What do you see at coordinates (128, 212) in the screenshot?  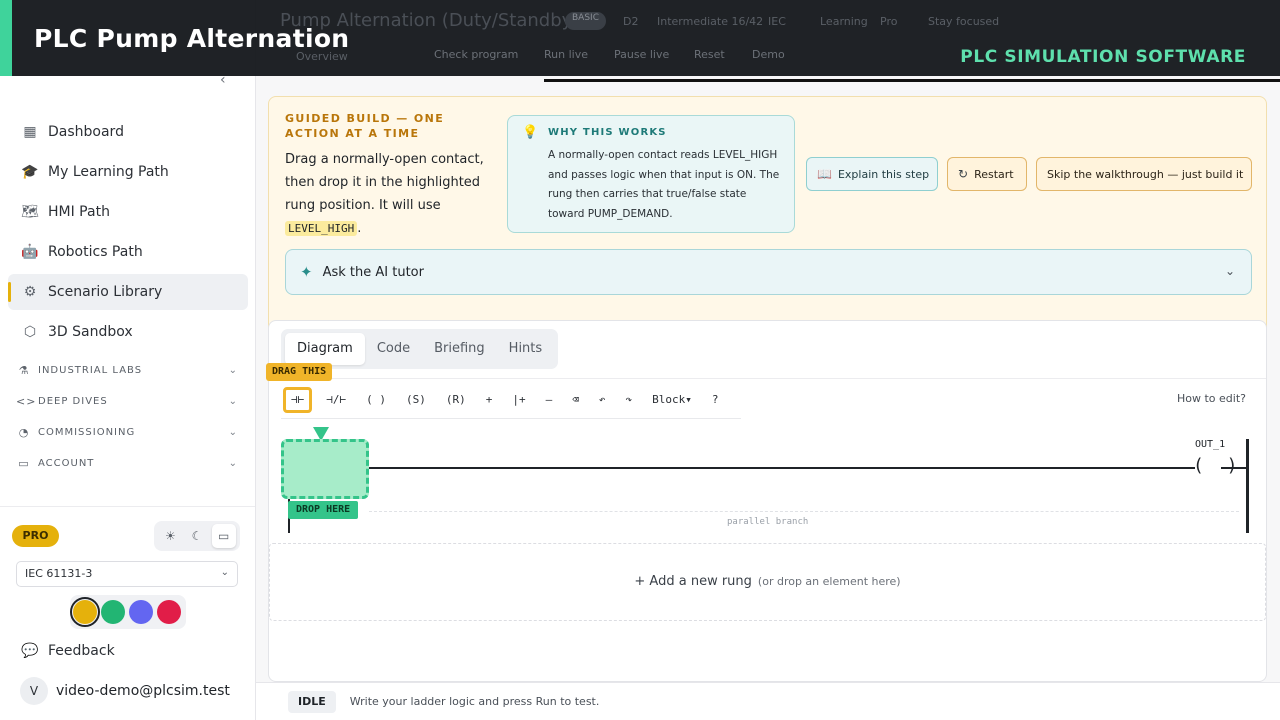 I see `sidebar-item-hmi-path: 🗺 HMI Path` at bounding box center [128, 212].